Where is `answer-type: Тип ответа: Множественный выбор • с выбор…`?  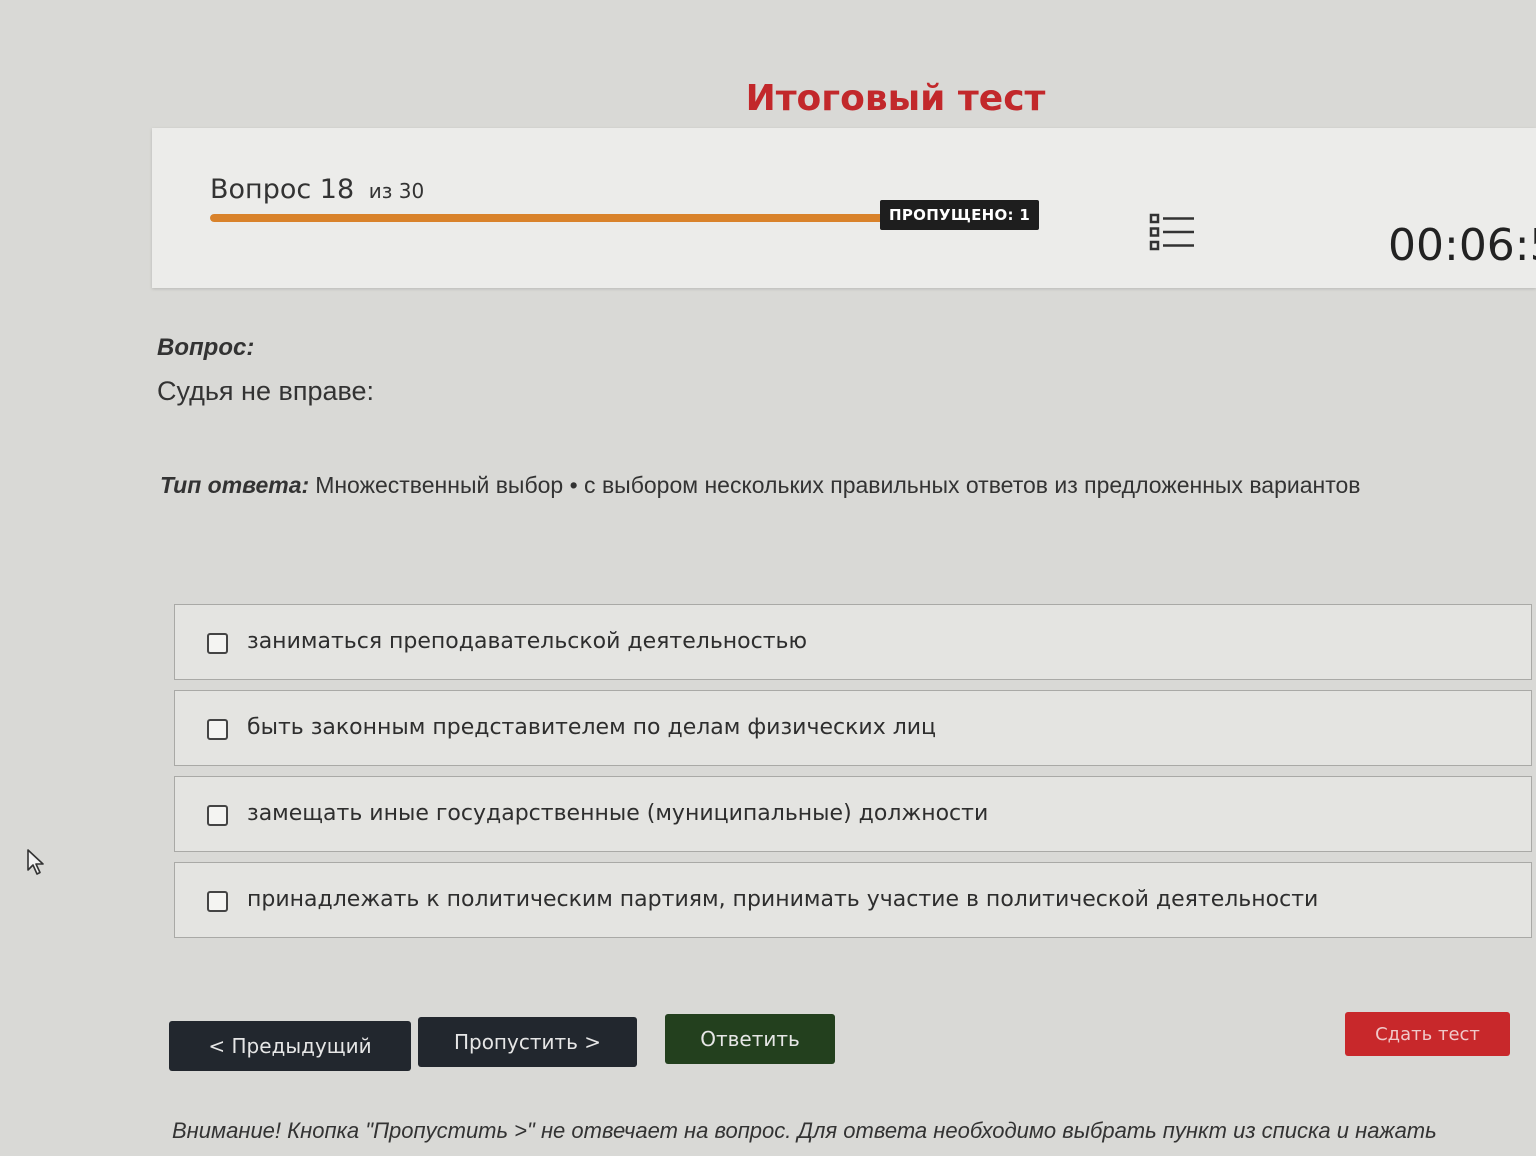 answer-type: Тип ответа: Множественный выбор • с выбор… is located at coordinates (760, 485).